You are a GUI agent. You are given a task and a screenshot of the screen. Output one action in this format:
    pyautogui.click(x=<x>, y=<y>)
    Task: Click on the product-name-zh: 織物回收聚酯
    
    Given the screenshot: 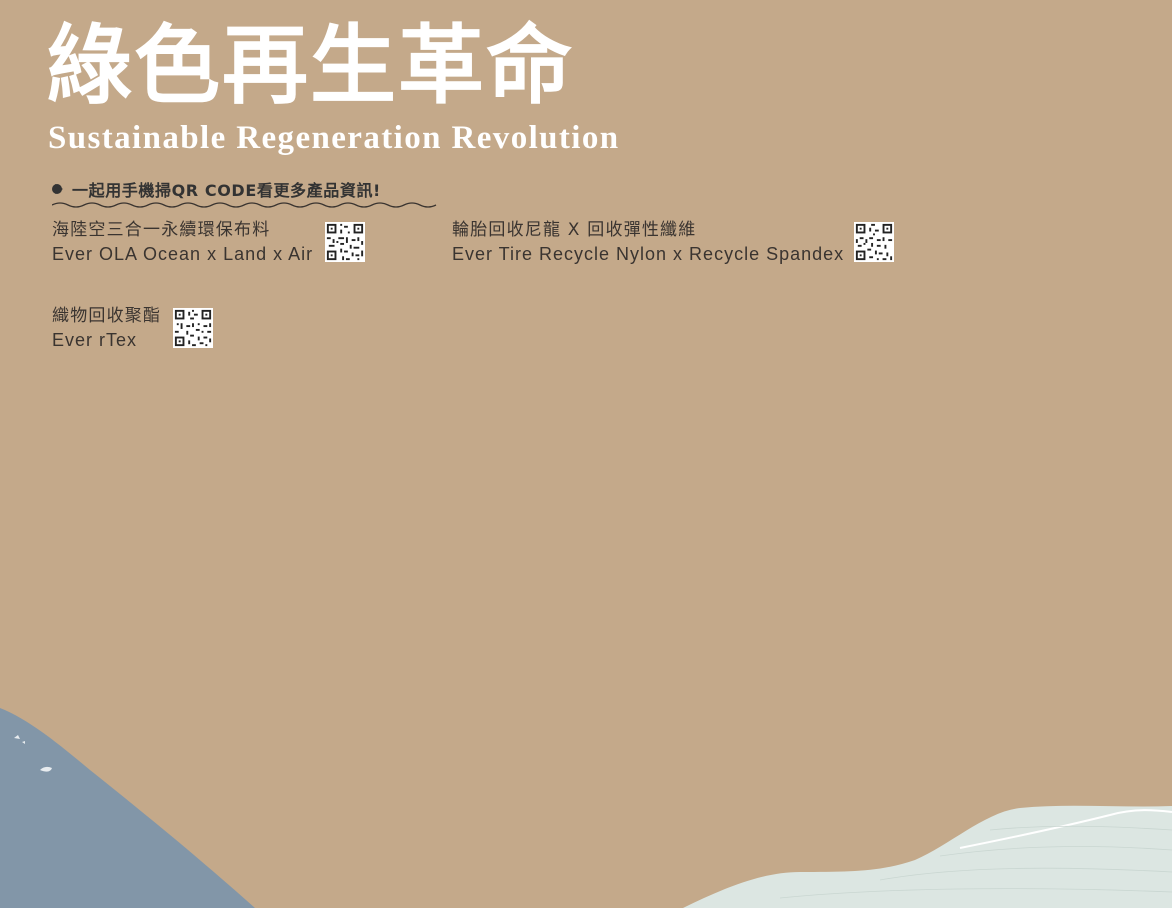 What is the action you would take?
    pyautogui.click(x=107, y=316)
    